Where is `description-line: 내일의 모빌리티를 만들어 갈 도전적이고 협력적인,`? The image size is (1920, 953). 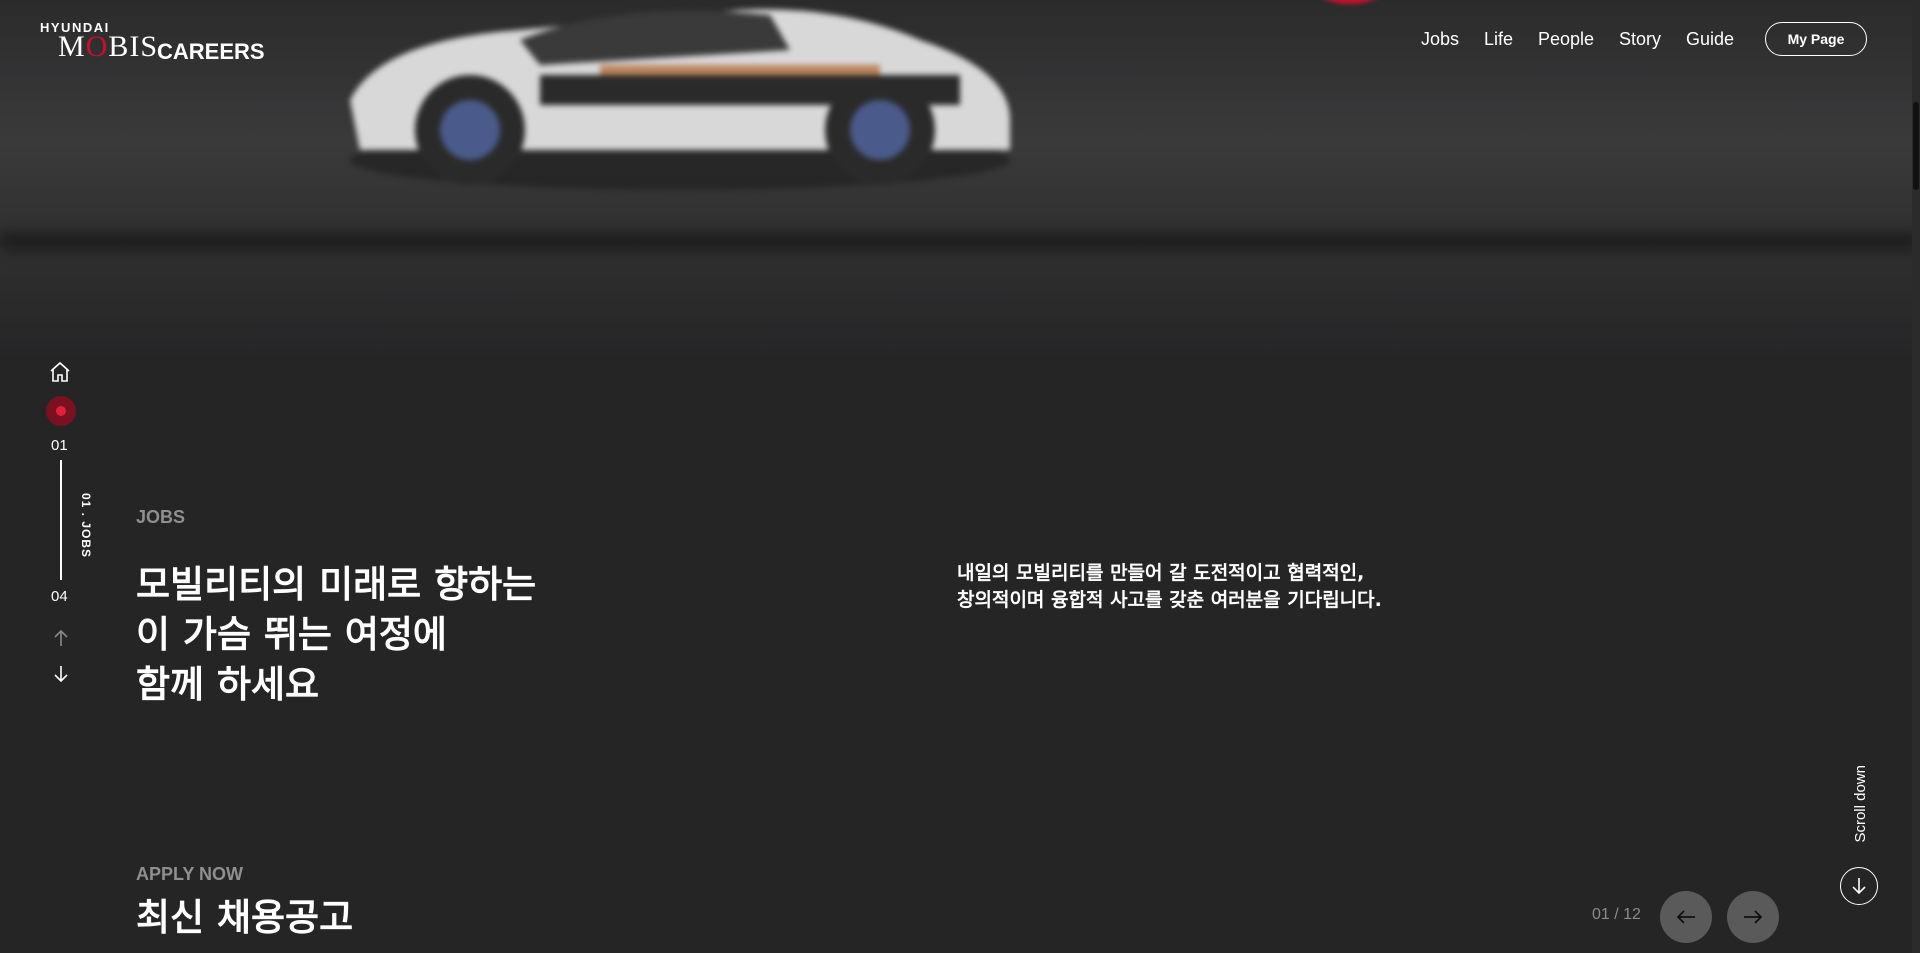
description-line: 내일의 모빌리티를 만들어 갈 도전적이고 협력적인, is located at coordinates (1161, 573).